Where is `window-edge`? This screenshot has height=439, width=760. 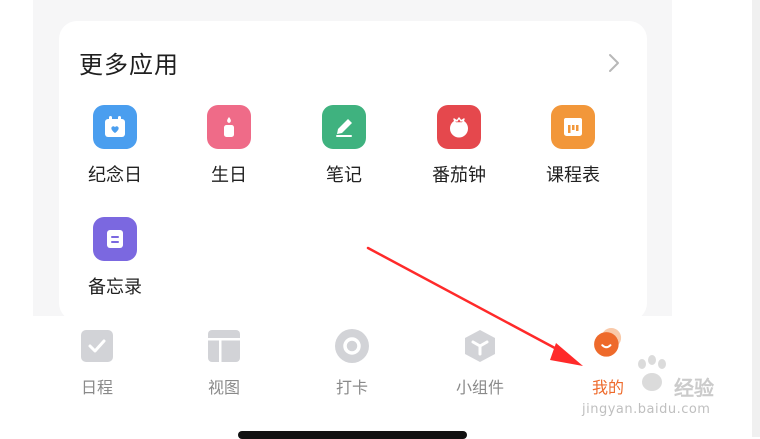
window-edge is located at coordinates (756, 218).